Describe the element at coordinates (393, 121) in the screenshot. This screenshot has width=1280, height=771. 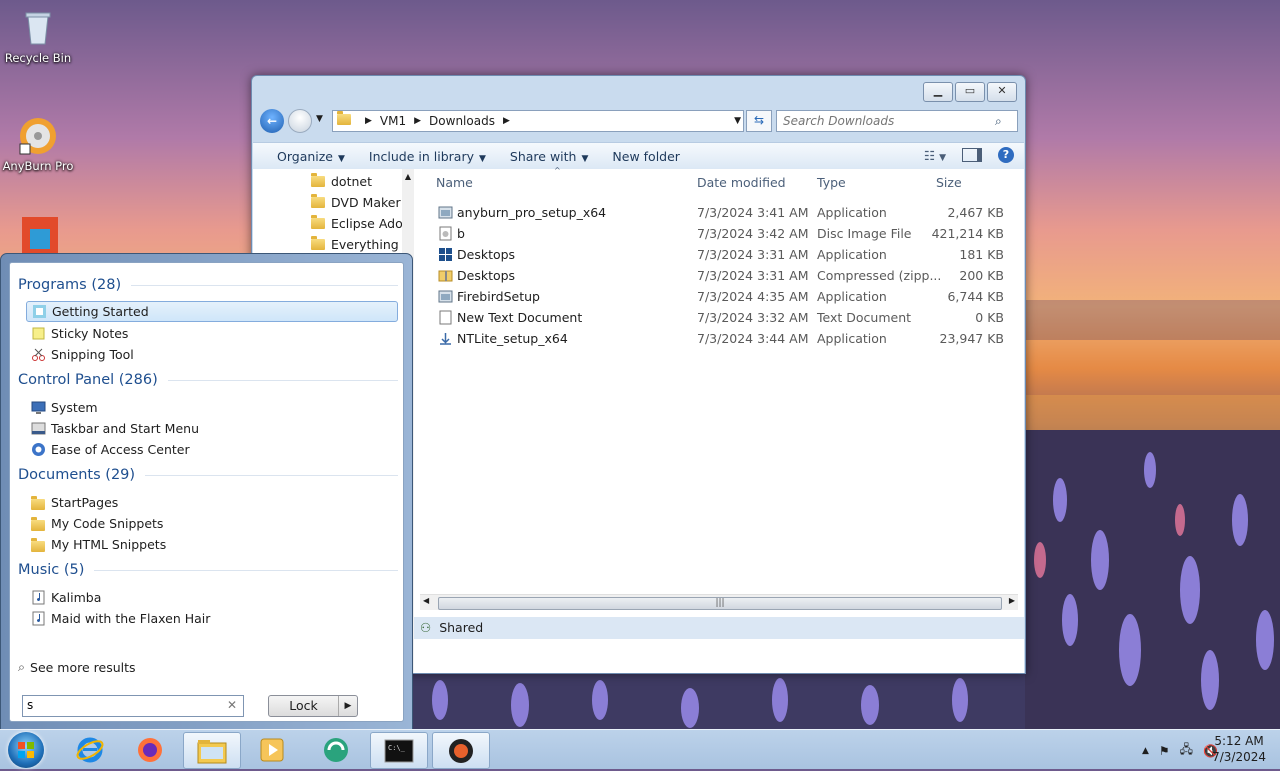
I see `breadcrumb-vm1: VM1` at that location.